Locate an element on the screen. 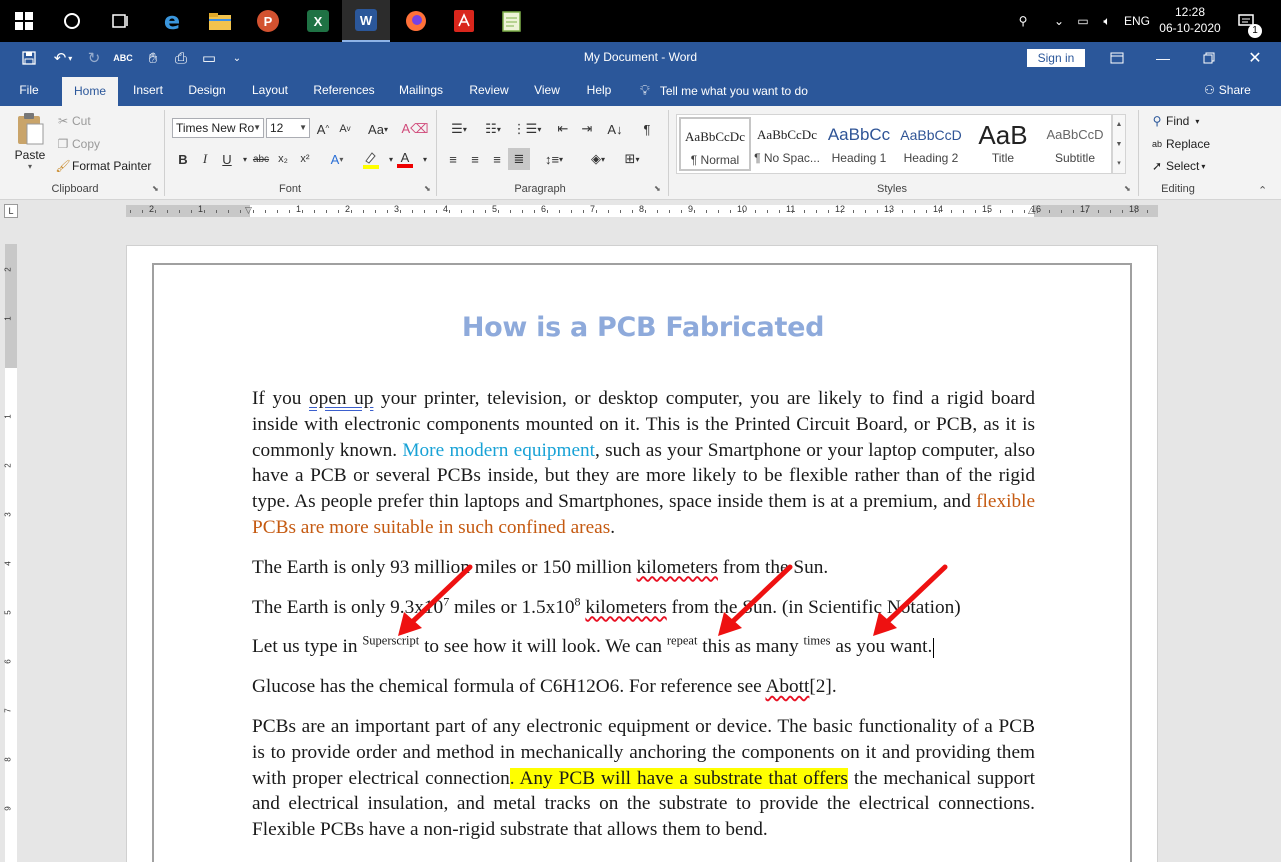  style-subtitle: AaBbCcD Subtitle is located at coordinates (1075, 144).